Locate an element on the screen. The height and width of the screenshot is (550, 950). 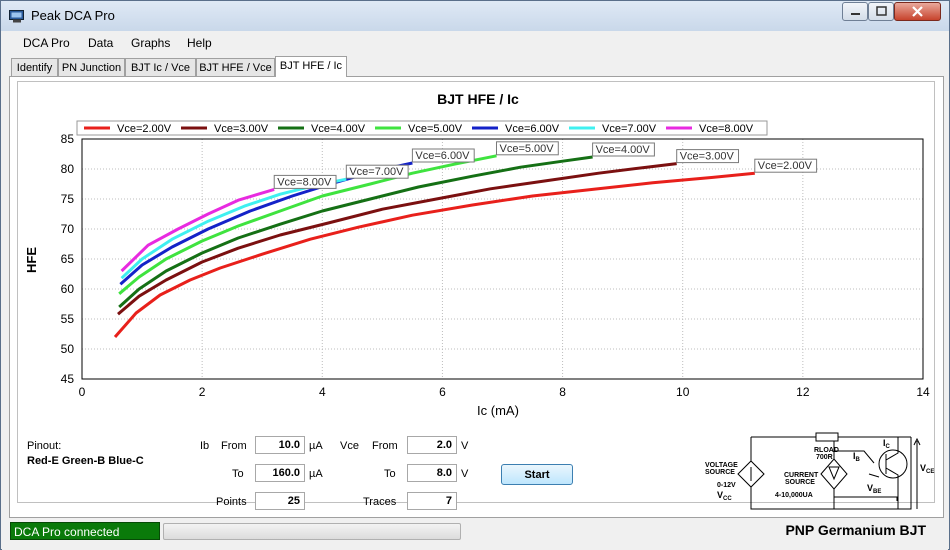
ib-to-unit: µA is located at coordinates (316, 474).